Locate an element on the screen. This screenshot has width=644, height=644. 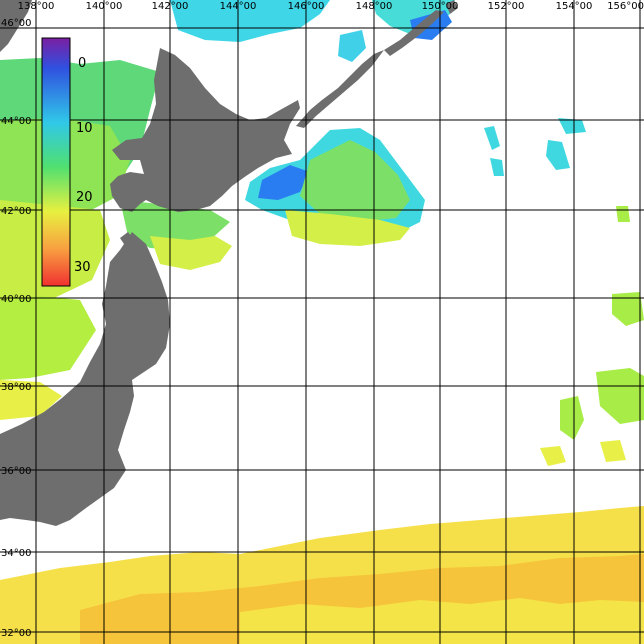
colorbar-tick-label: 20 is located at coordinates (84, 197).